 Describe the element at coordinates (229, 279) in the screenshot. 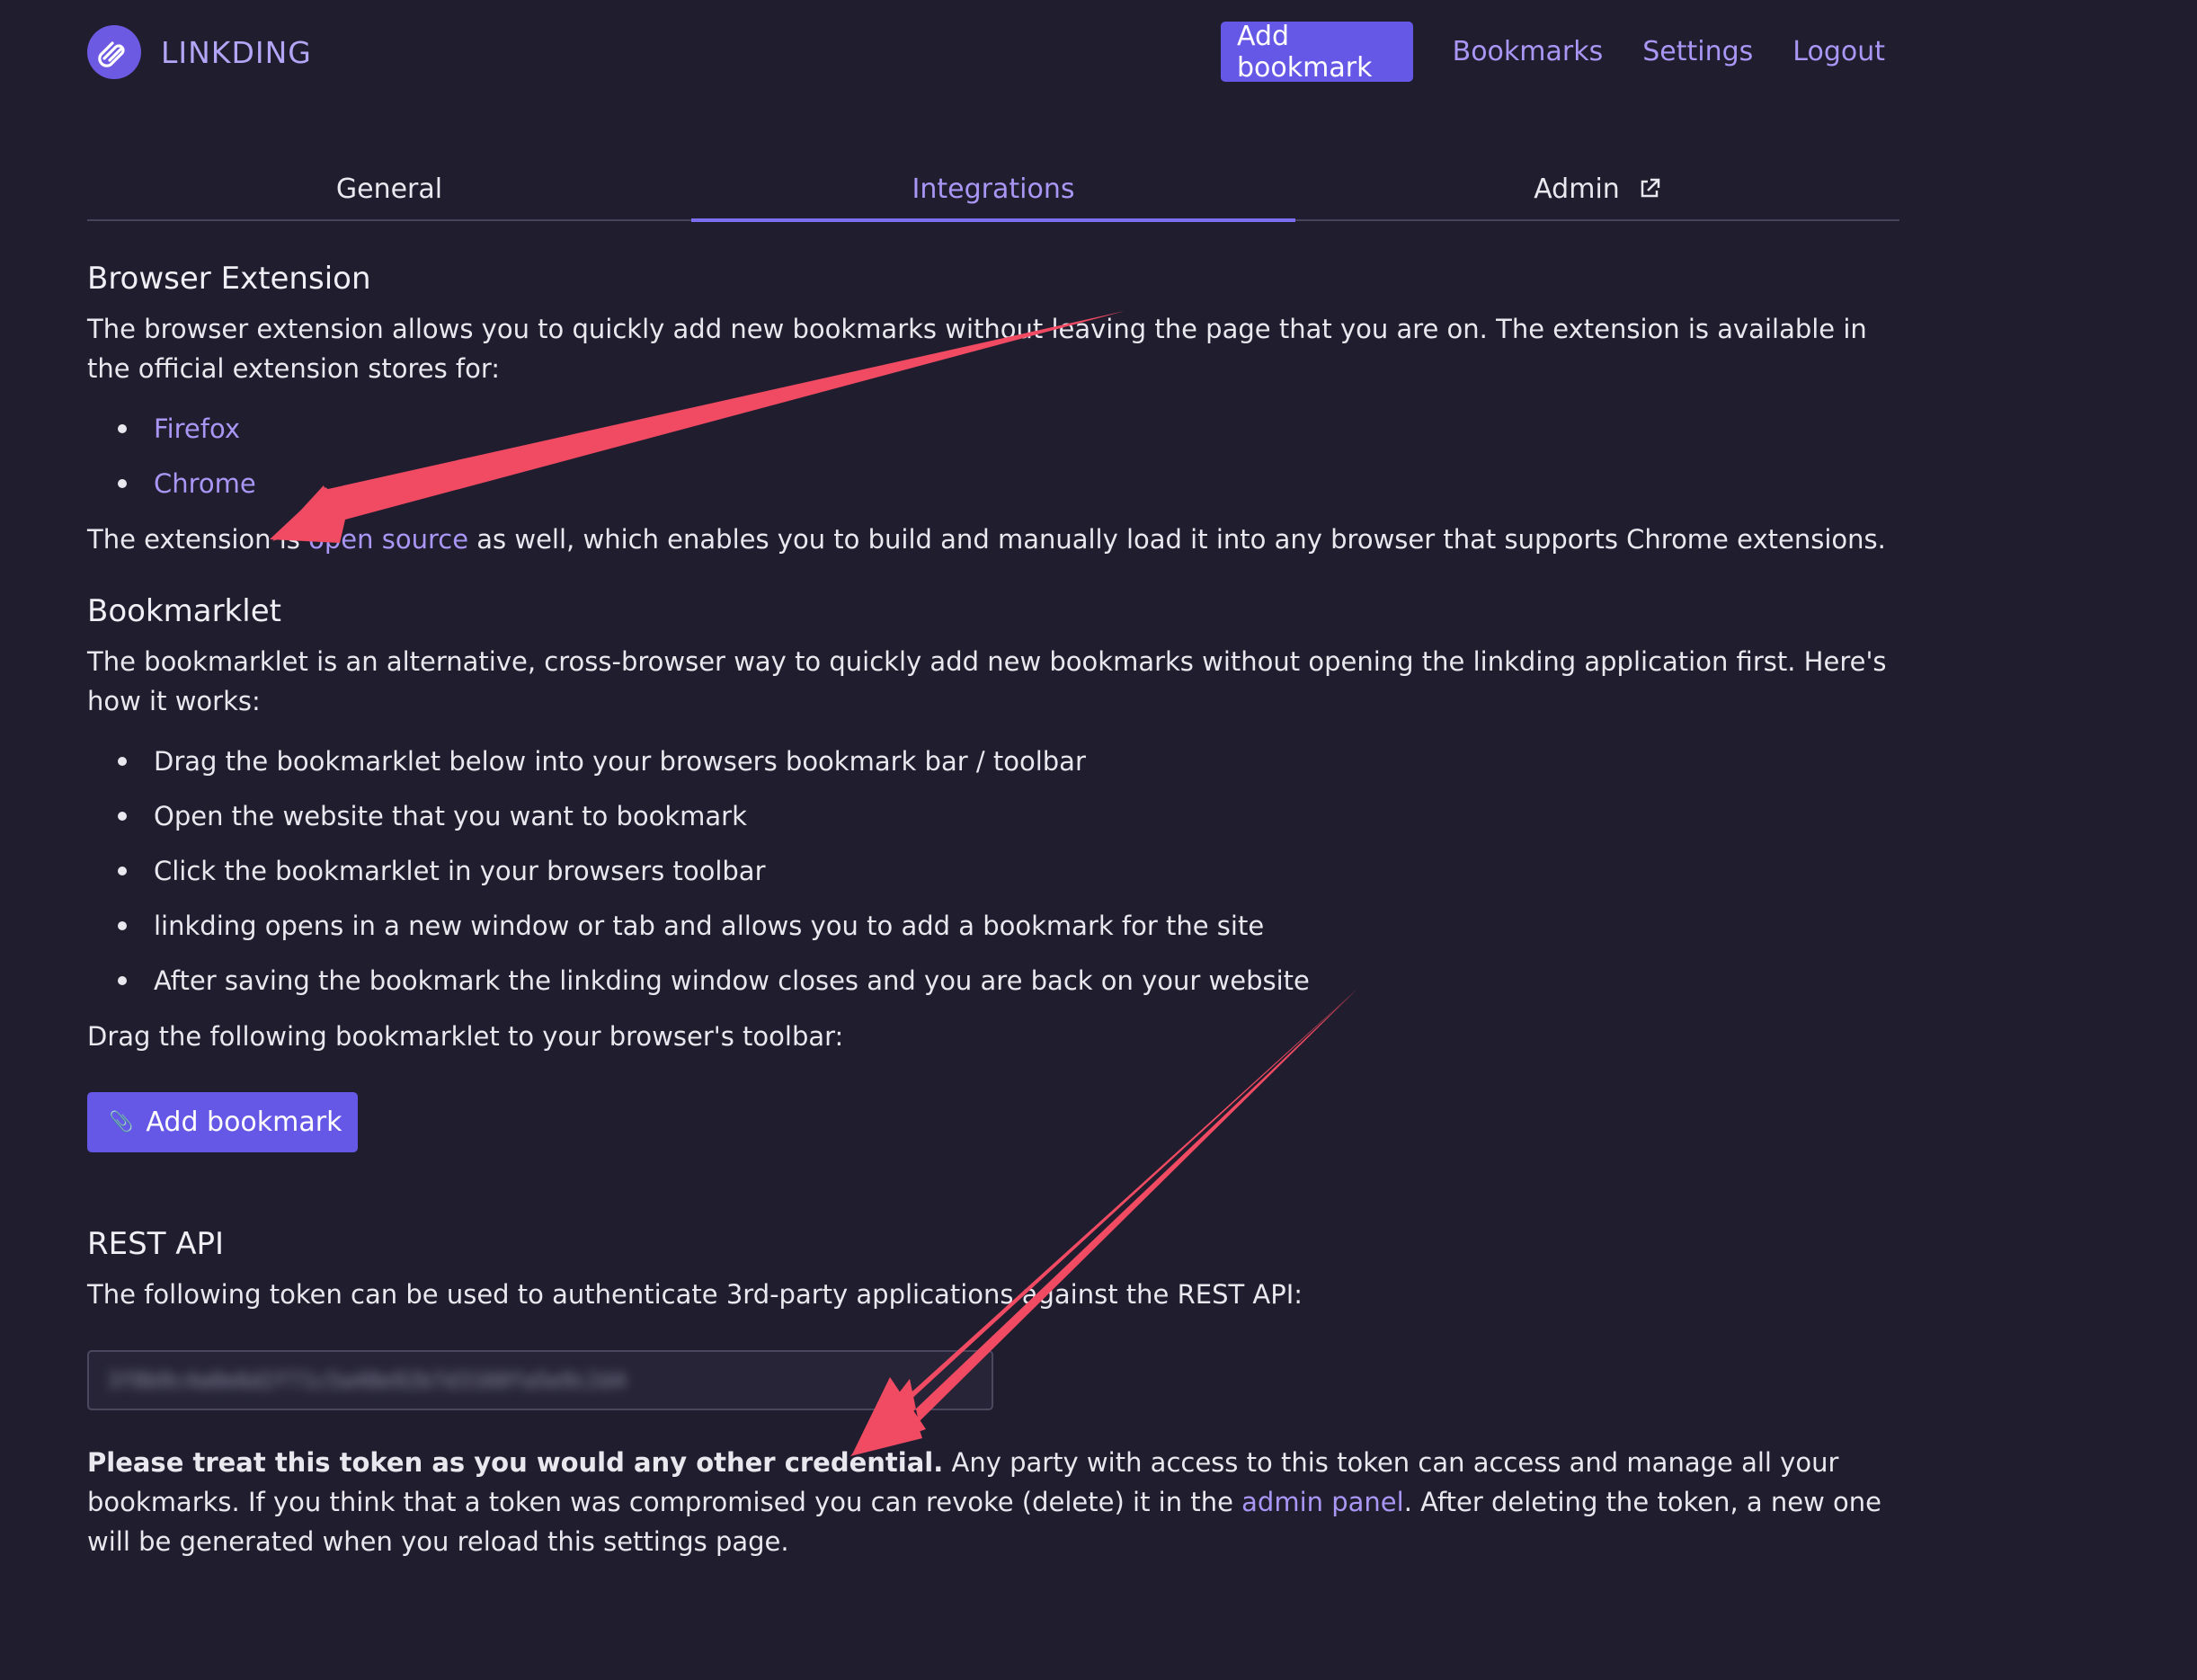

I see `browser-extension-heading: Browser Extension` at that location.